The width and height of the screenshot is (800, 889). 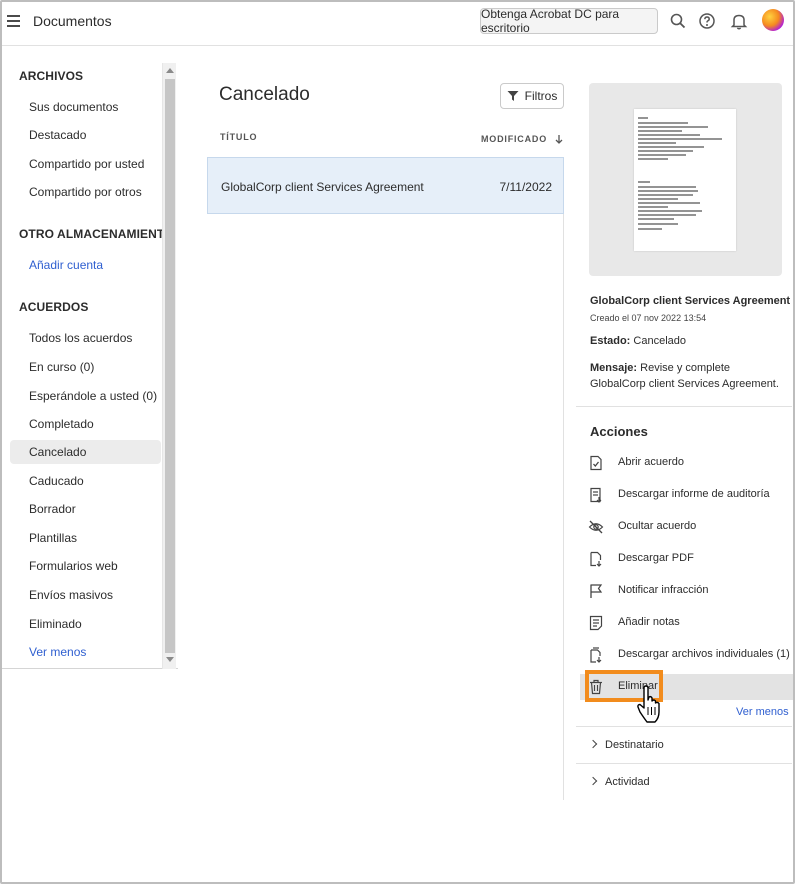 I want to click on audit-report-icon, so click(x=596, y=495).